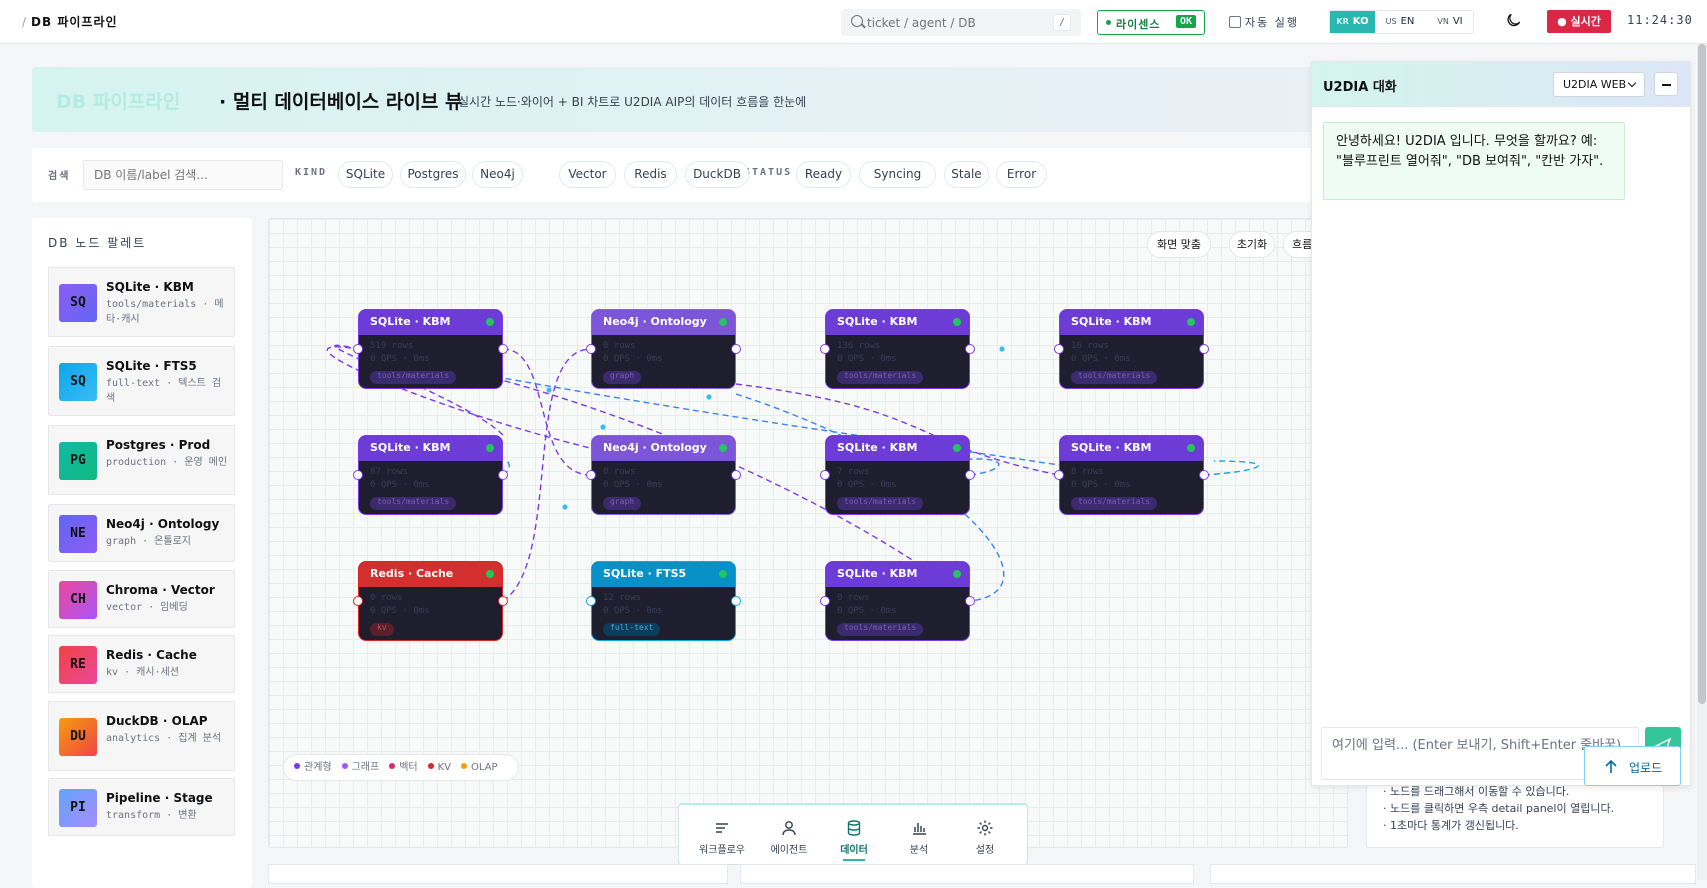  What do you see at coordinates (1235, 22) in the screenshot?
I see `auto-exec-checkbox` at bounding box center [1235, 22].